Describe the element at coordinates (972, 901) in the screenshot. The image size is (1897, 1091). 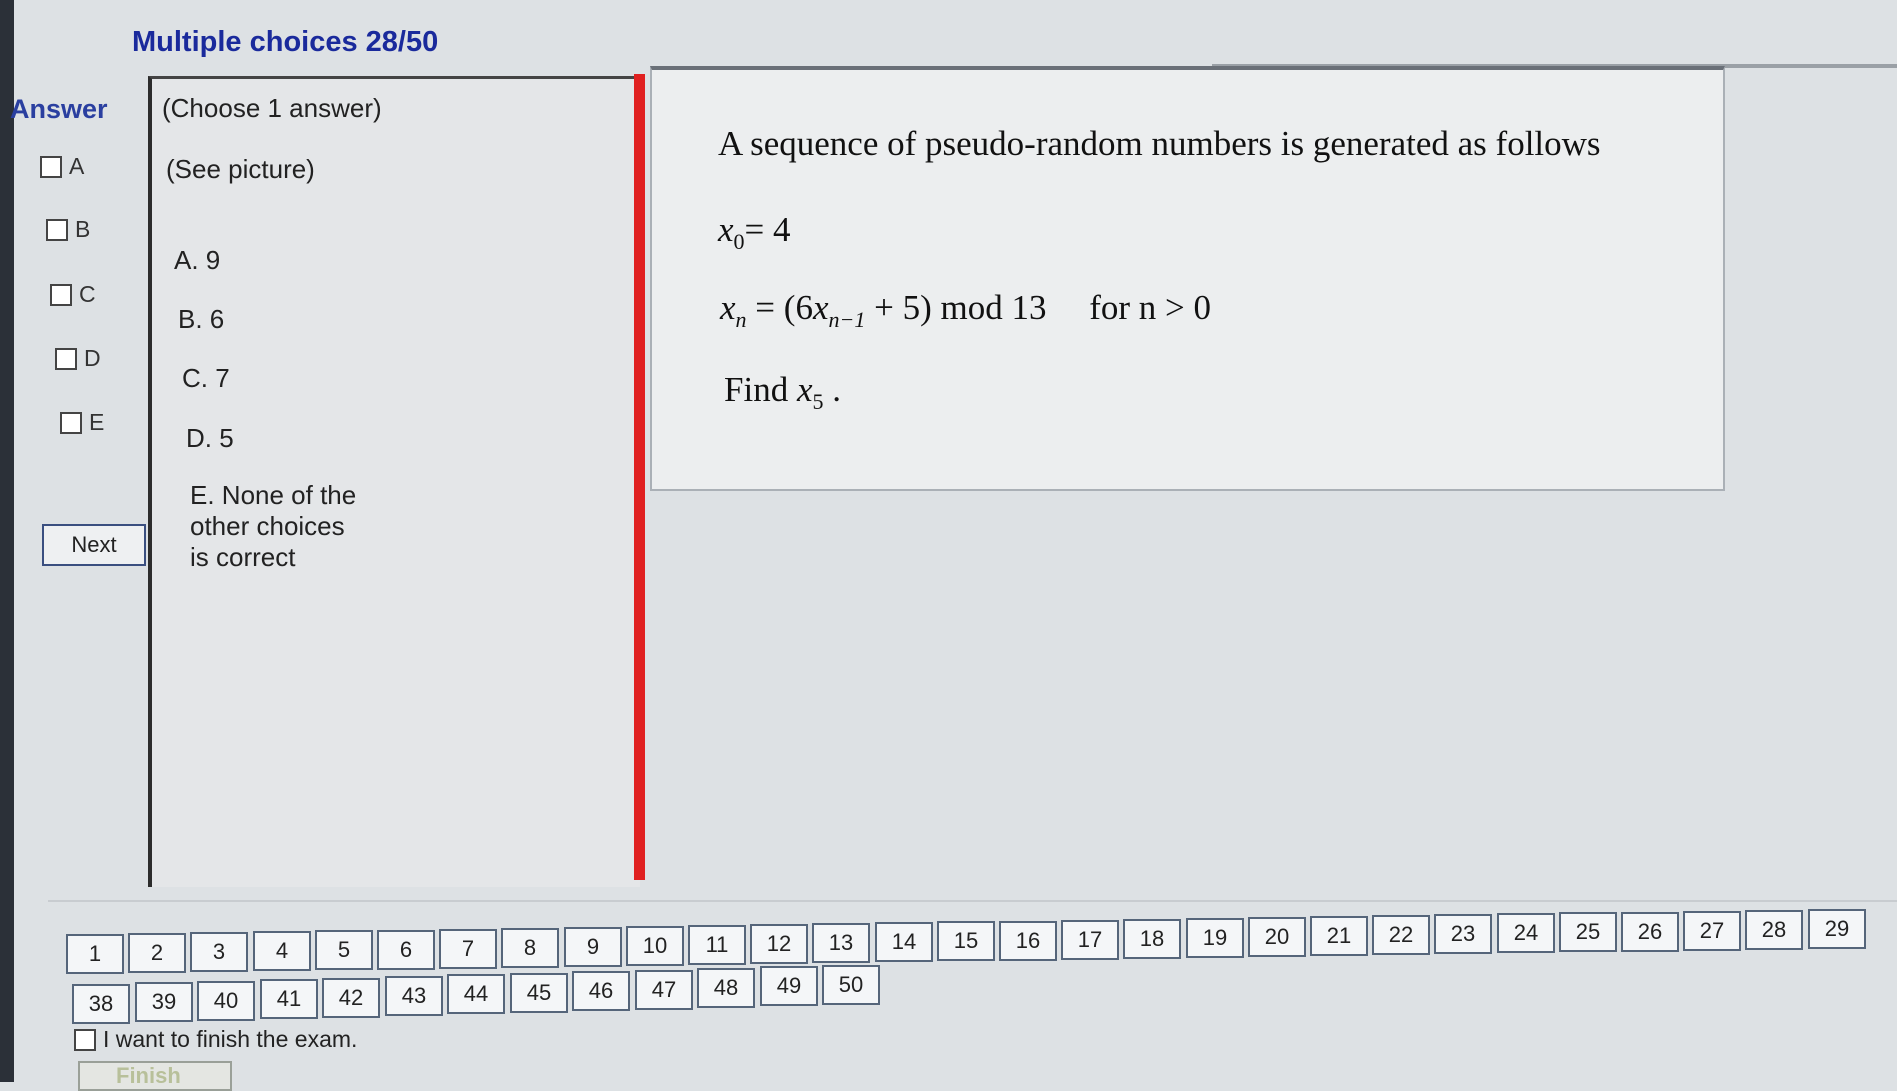
I see `nav-separator` at that location.